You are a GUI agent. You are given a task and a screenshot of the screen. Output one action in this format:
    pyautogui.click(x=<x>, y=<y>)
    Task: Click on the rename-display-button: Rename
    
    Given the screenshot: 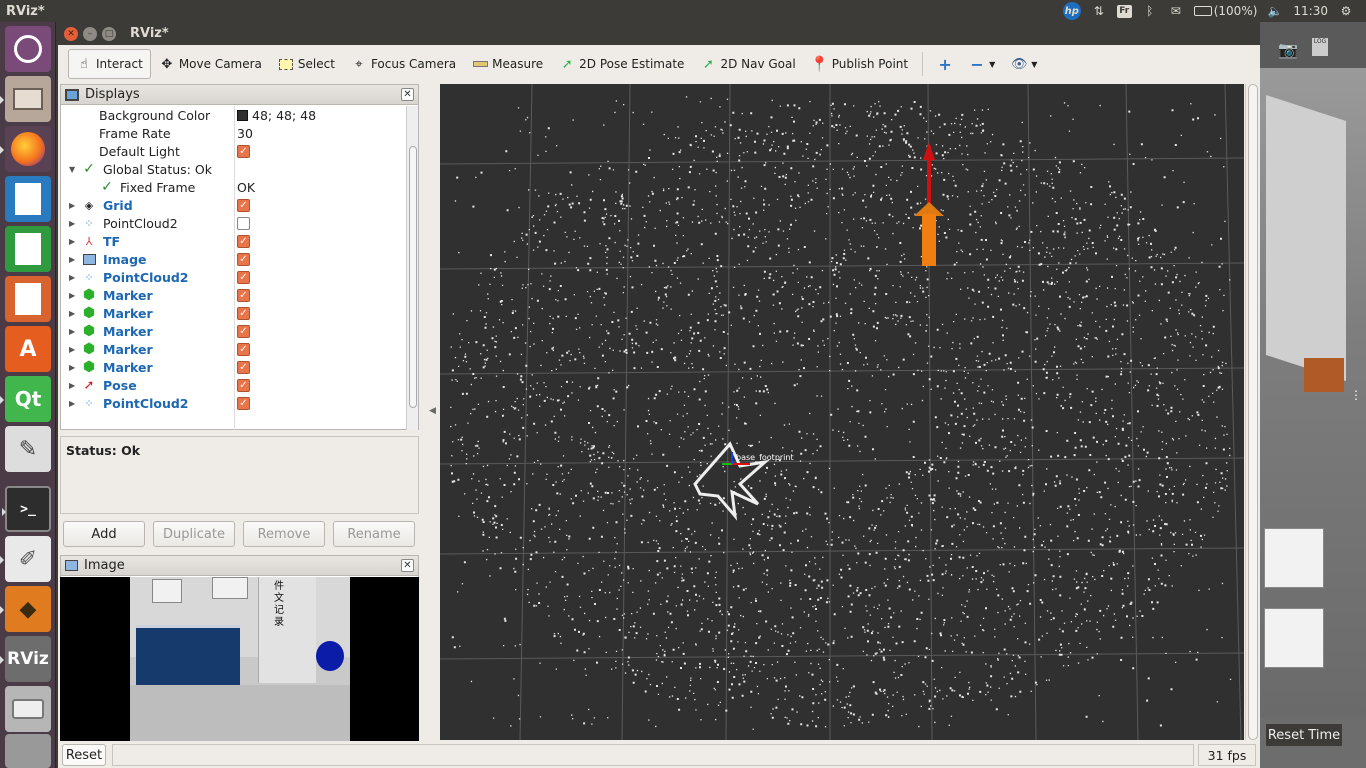 What is the action you would take?
    pyautogui.click(x=374, y=534)
    